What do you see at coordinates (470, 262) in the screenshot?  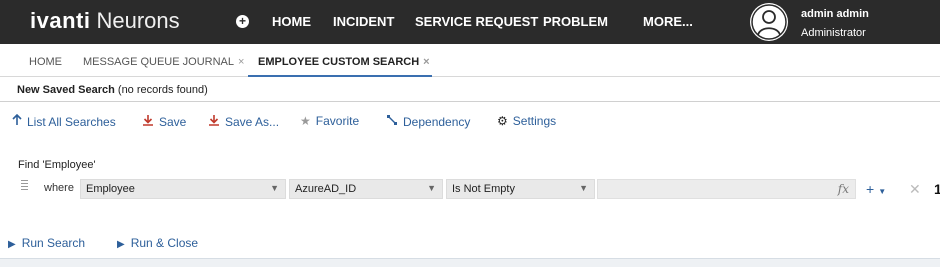 I see `footer-band` at bounding box center [470, 262].